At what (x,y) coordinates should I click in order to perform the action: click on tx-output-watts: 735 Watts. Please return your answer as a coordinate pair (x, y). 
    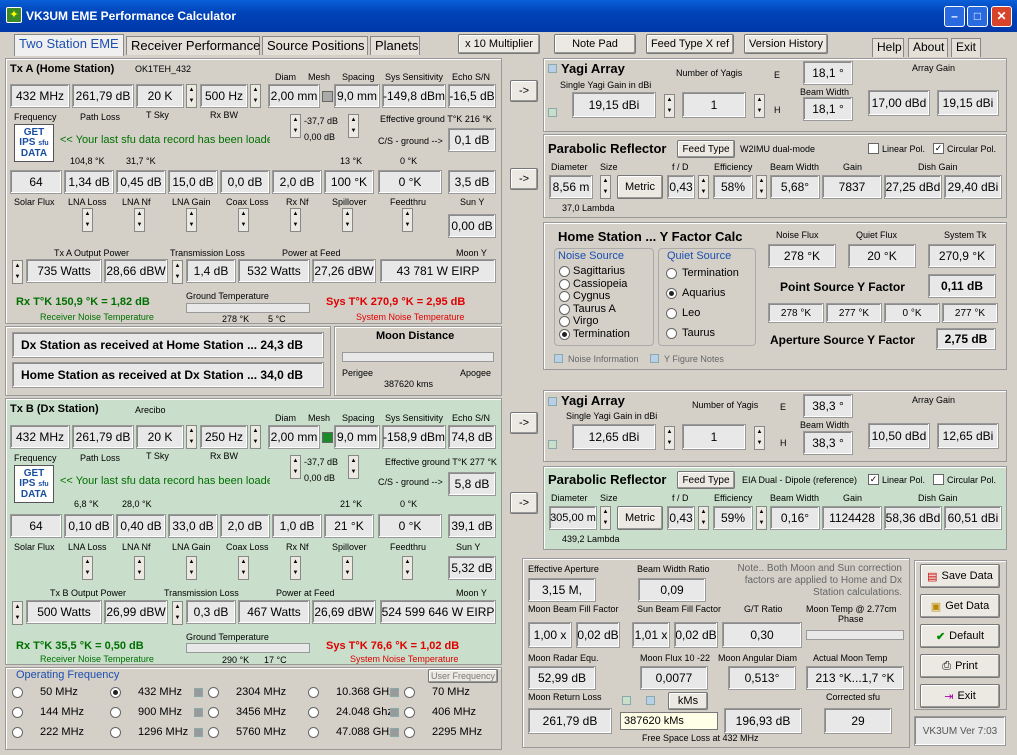
    Looking at the image, I should click on (64, 271).